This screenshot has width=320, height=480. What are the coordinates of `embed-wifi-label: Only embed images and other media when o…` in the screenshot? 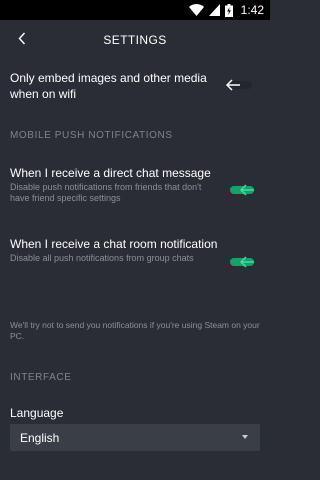 It's located at (108, 86).